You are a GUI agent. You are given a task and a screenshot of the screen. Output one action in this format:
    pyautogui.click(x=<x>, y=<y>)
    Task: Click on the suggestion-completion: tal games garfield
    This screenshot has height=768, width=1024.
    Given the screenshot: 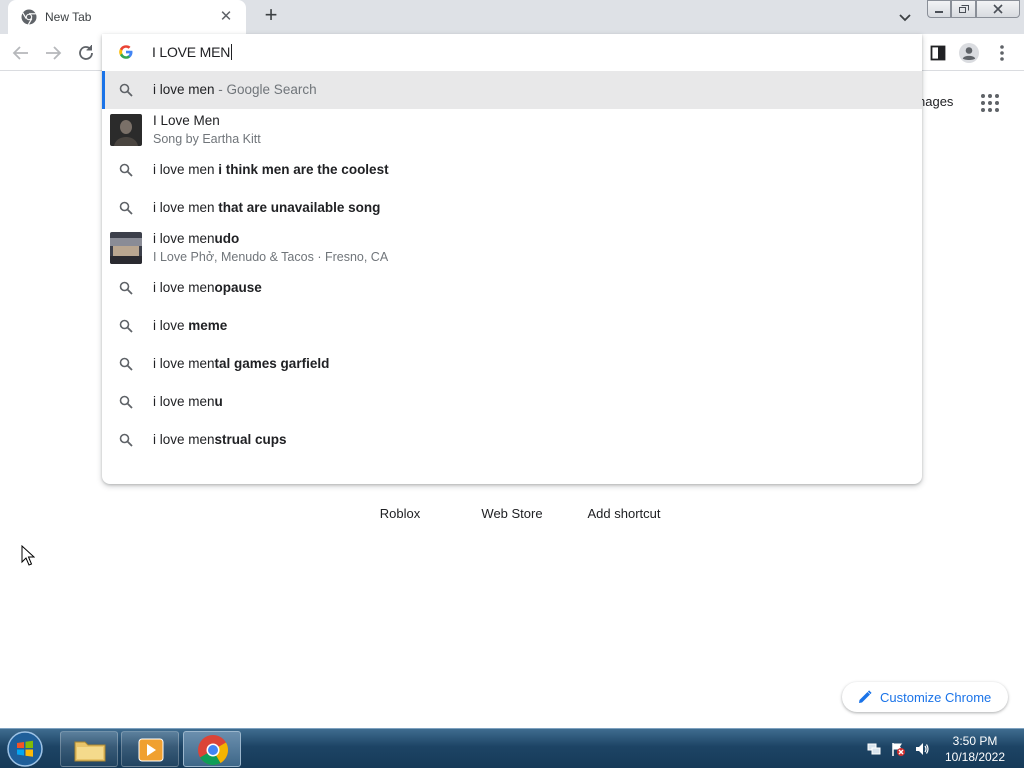 What is the action you would take?
    pyautogui.click(x=272, y=363)
    